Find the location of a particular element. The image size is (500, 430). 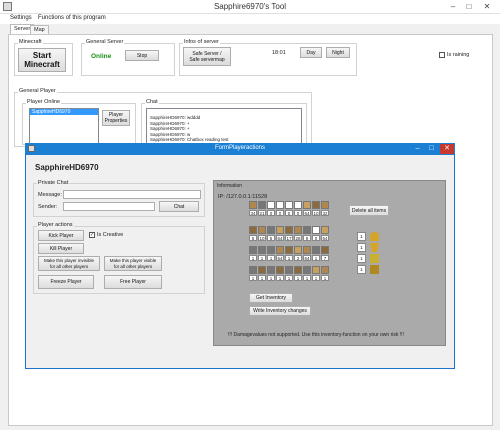

item-count: 32 is located at coordinates (325, 213).